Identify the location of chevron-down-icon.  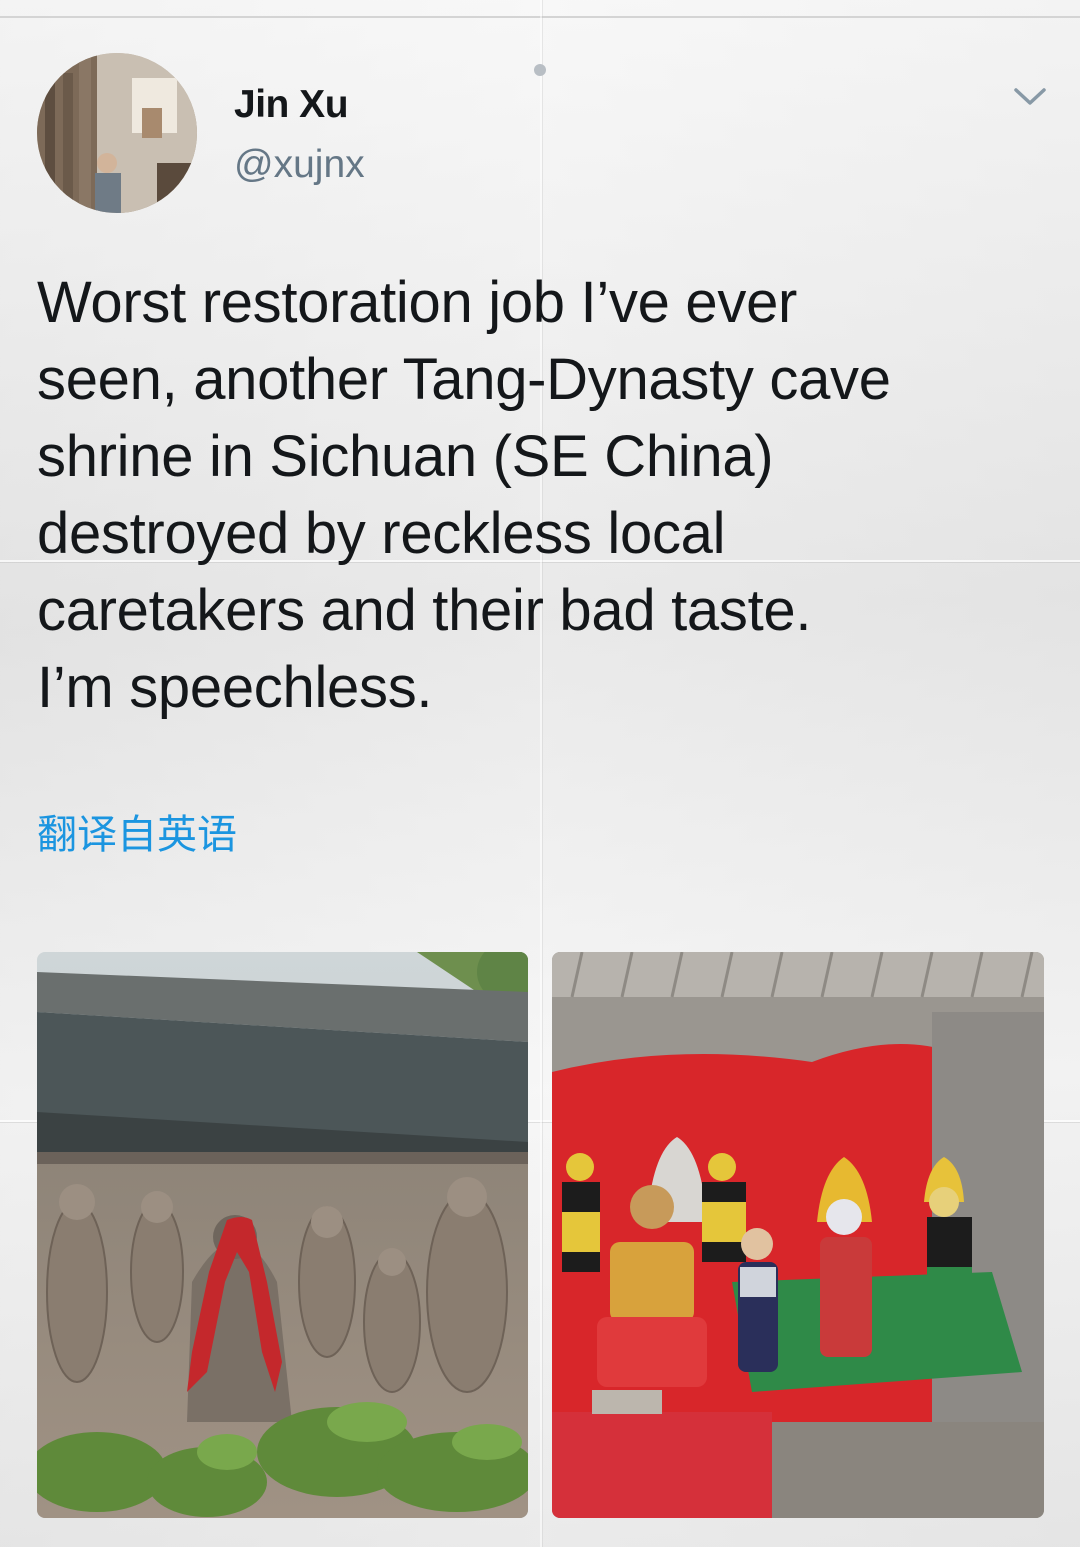
(1030, 97).